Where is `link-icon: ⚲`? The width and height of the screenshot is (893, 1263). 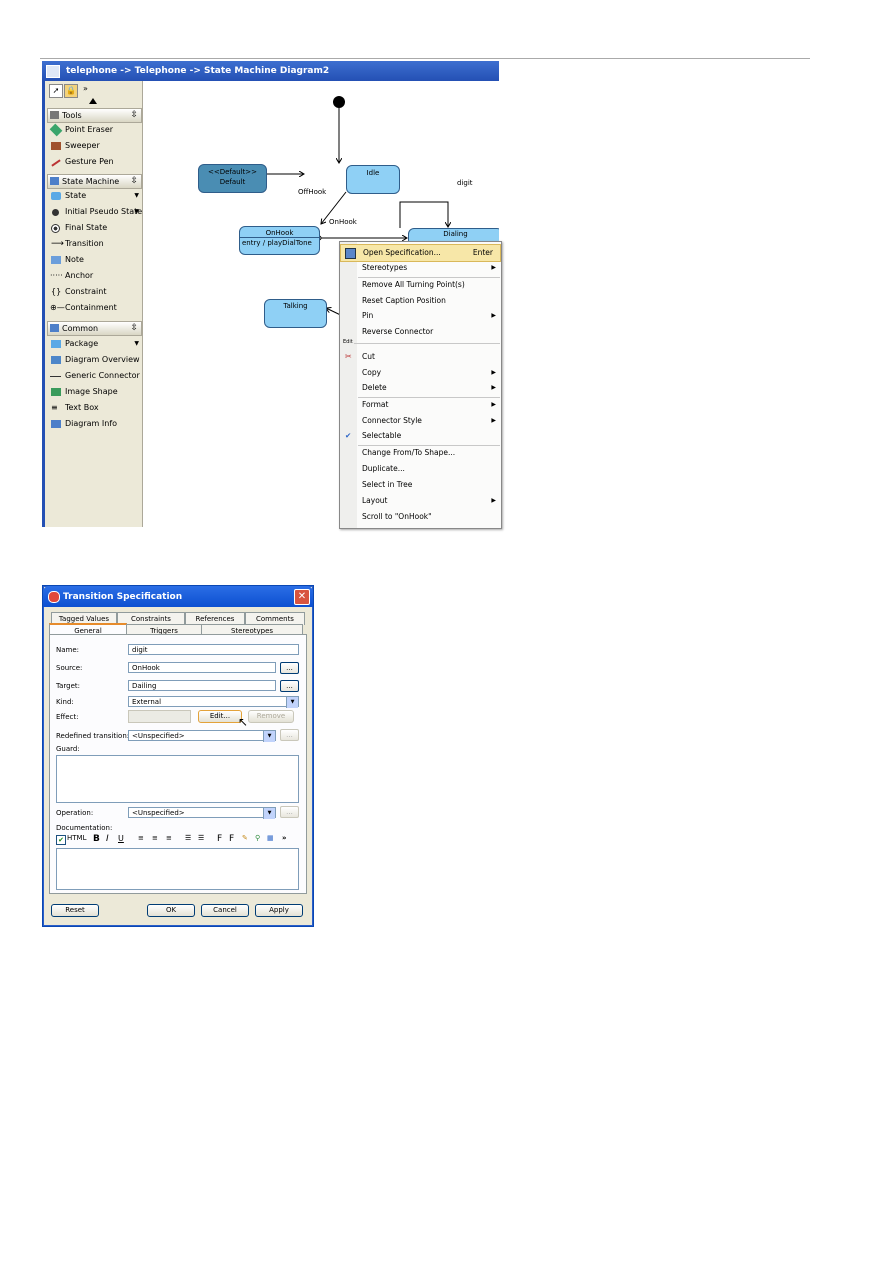
link-icon: ⚲ is located at coordinates (257, 838).